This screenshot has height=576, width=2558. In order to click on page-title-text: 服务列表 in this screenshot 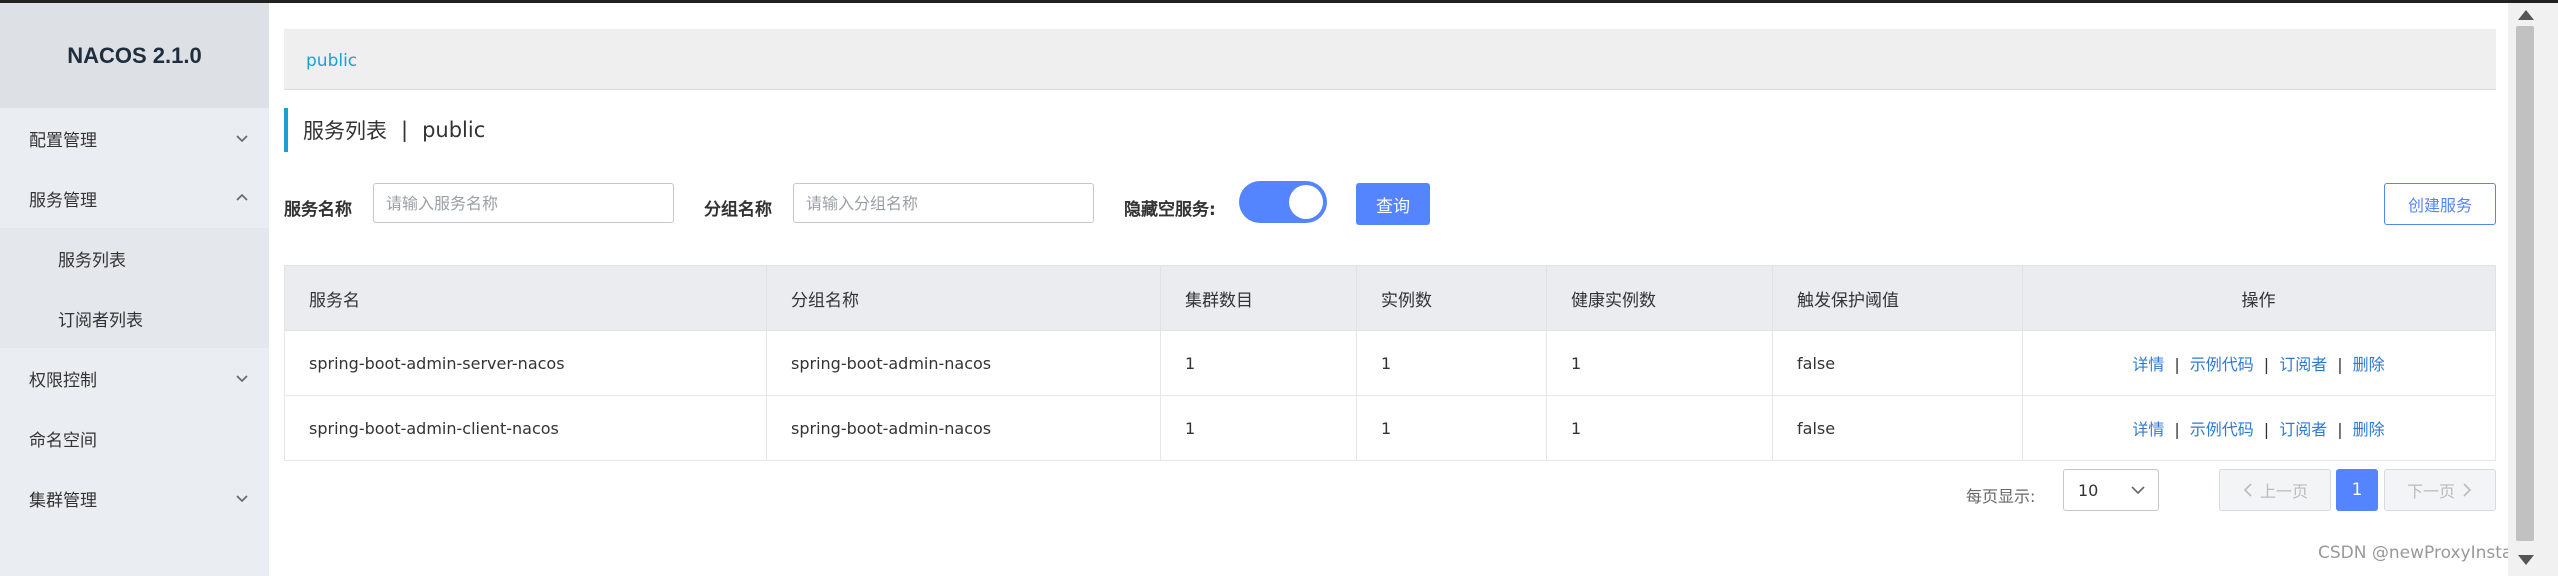, I will do `click(345, 131)`.